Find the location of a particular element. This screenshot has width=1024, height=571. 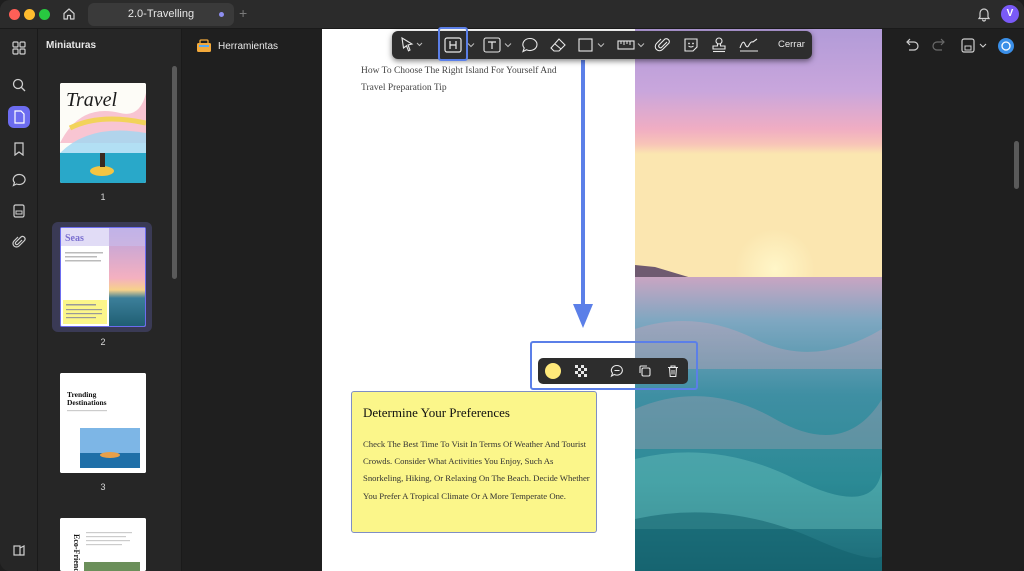

annotation-toolbar: Cerrar is located at coordinates (602, 44).